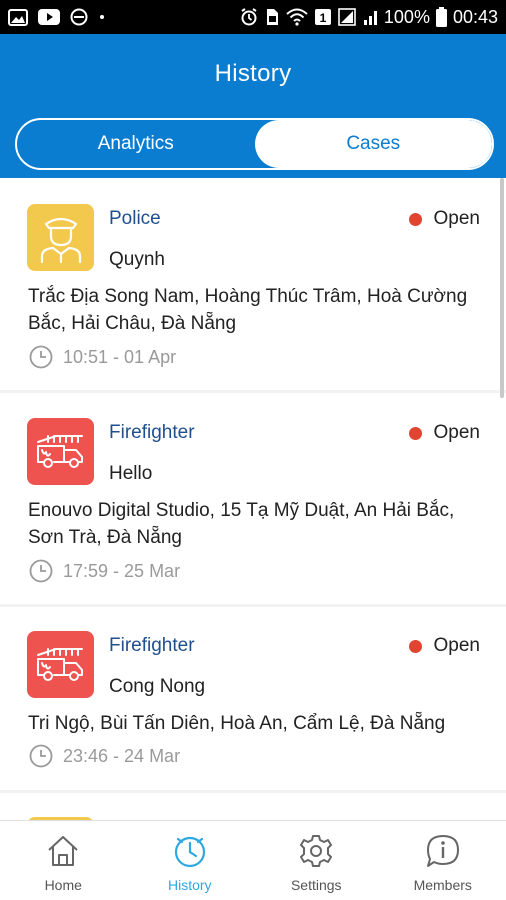  Describe the element at coordinates (122, 570) in the screenshot. I see `case-time-label: 17:59 - 25 Mar` at that location.